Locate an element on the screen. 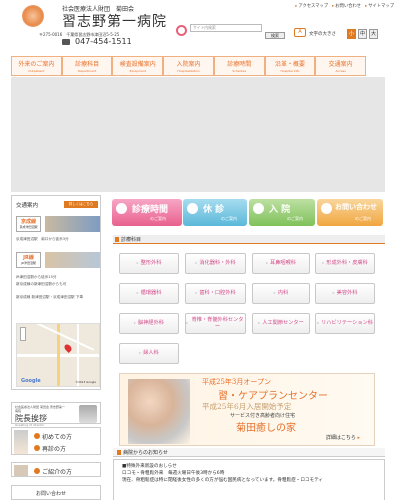 This screenshot has height=500, width=400. keisei-line-badge: 京成線 京成津田沼駅 is located at coordinates (28, 224).